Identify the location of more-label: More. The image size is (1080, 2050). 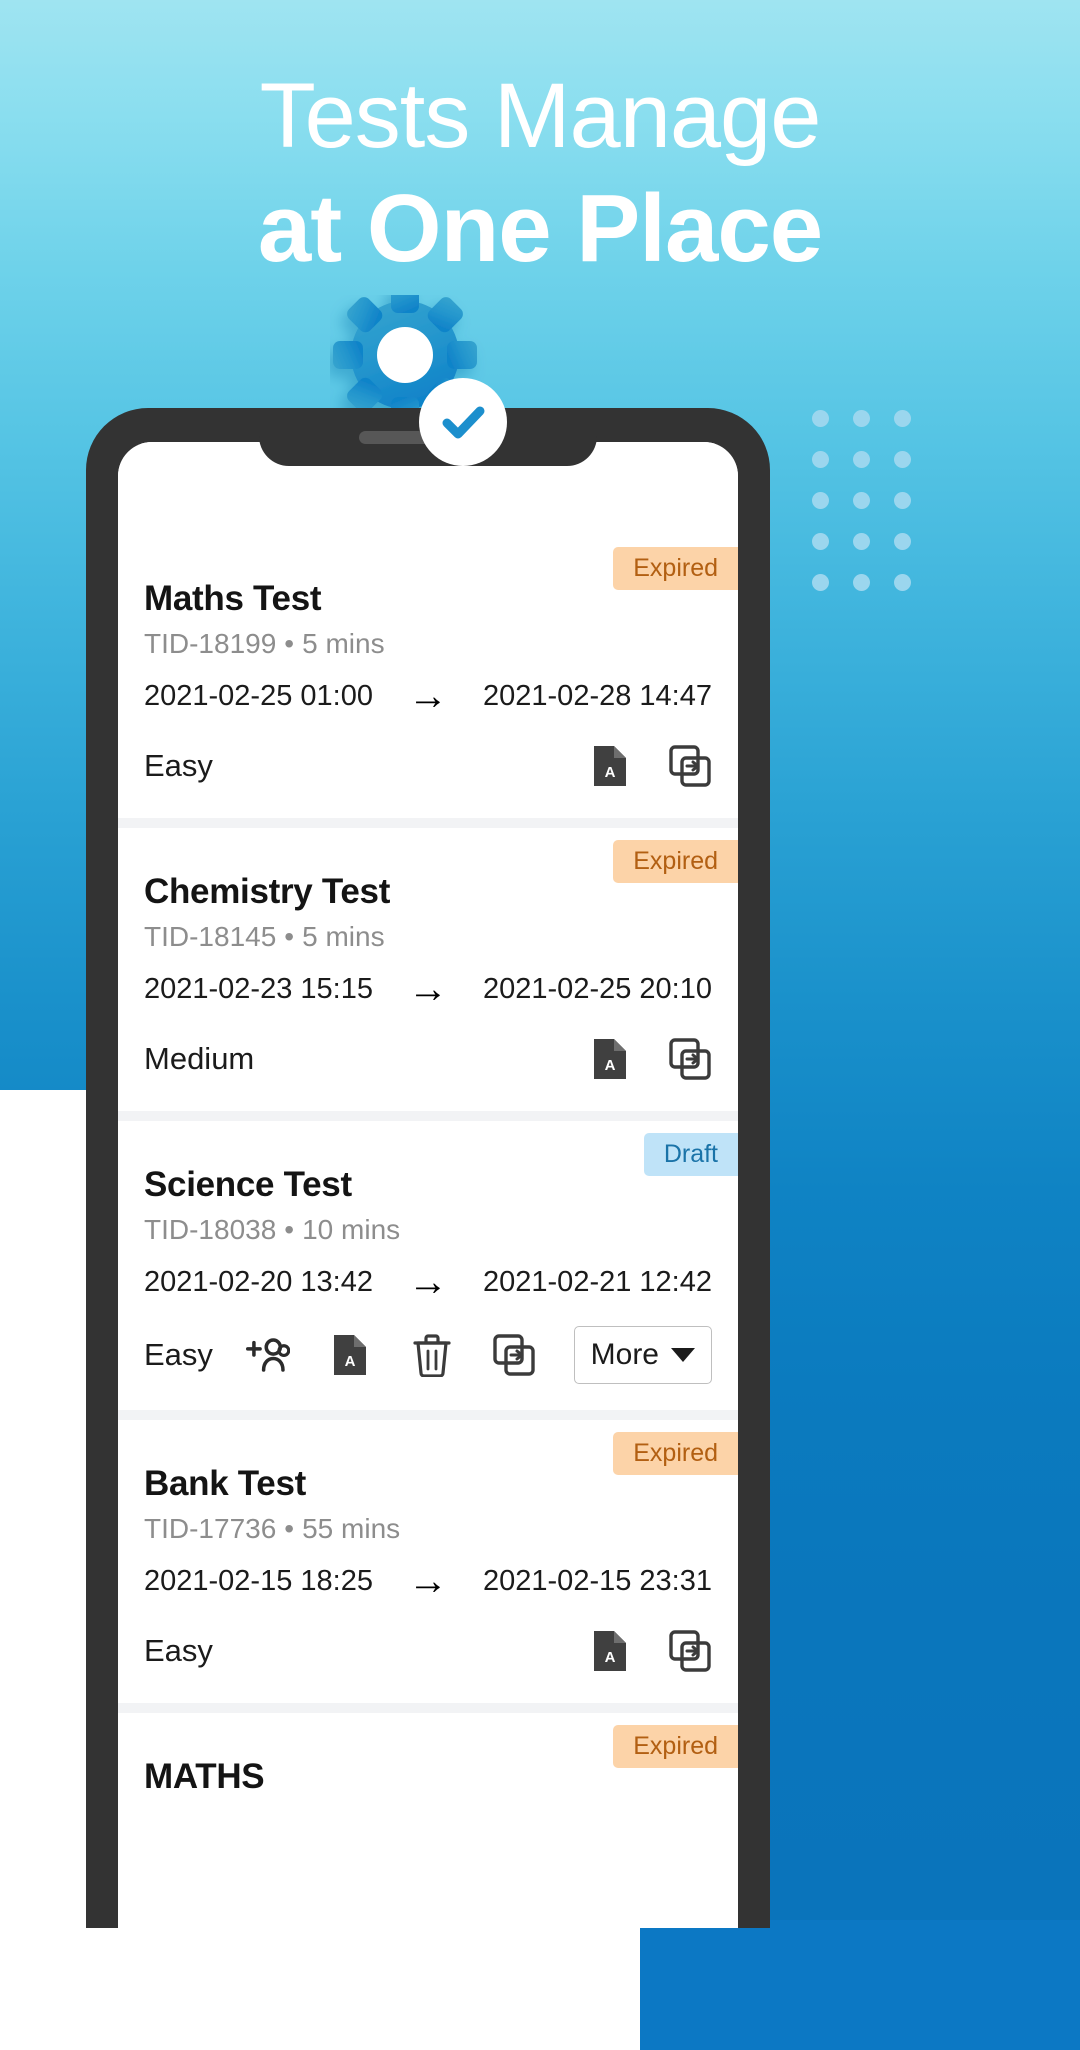
(624, 1354).